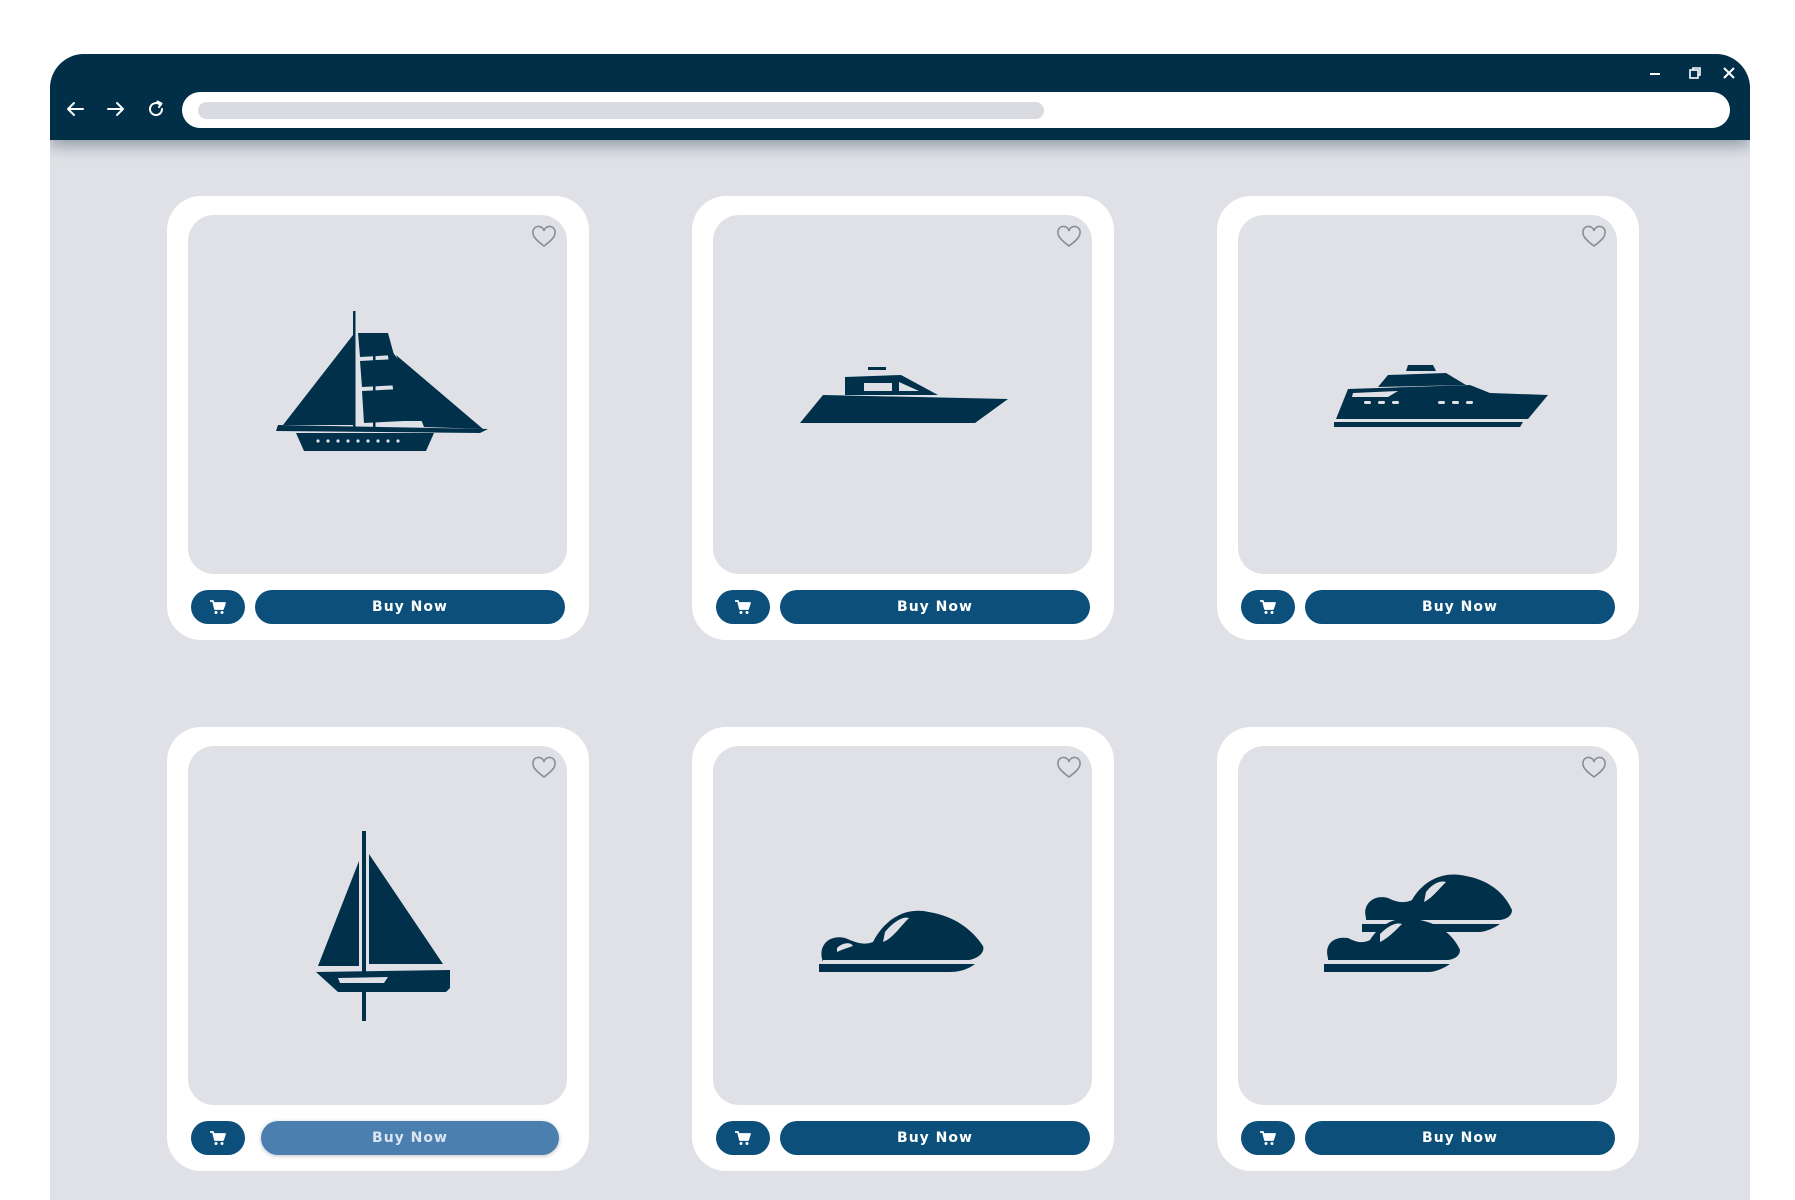 The width and height of the screenshot is (1795, 1200). I want to click on address-placeholder, so click(621, 110).